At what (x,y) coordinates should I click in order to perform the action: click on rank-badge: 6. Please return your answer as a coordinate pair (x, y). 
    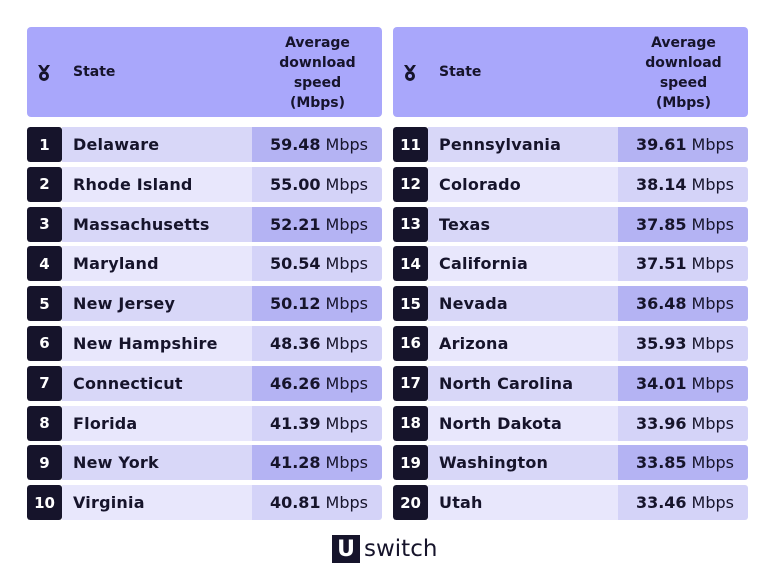
    Looking at the image, I should click on (44, 343).